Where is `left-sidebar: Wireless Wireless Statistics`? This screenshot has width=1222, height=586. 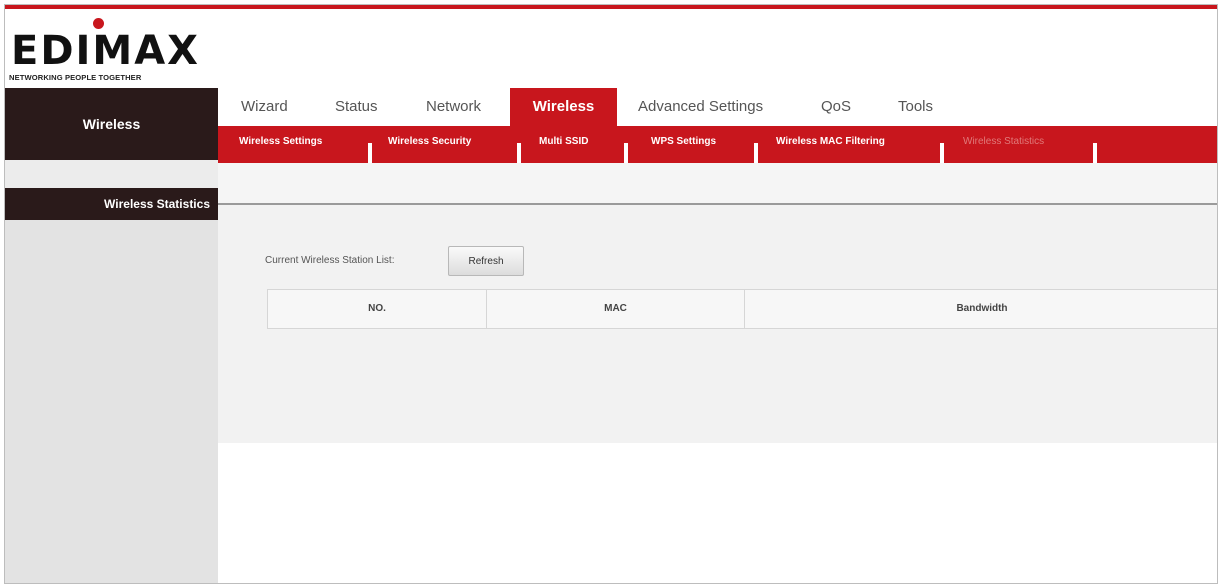 left-sidebar: Wireless Wireless Statistics is located at coordinates (111, 335).